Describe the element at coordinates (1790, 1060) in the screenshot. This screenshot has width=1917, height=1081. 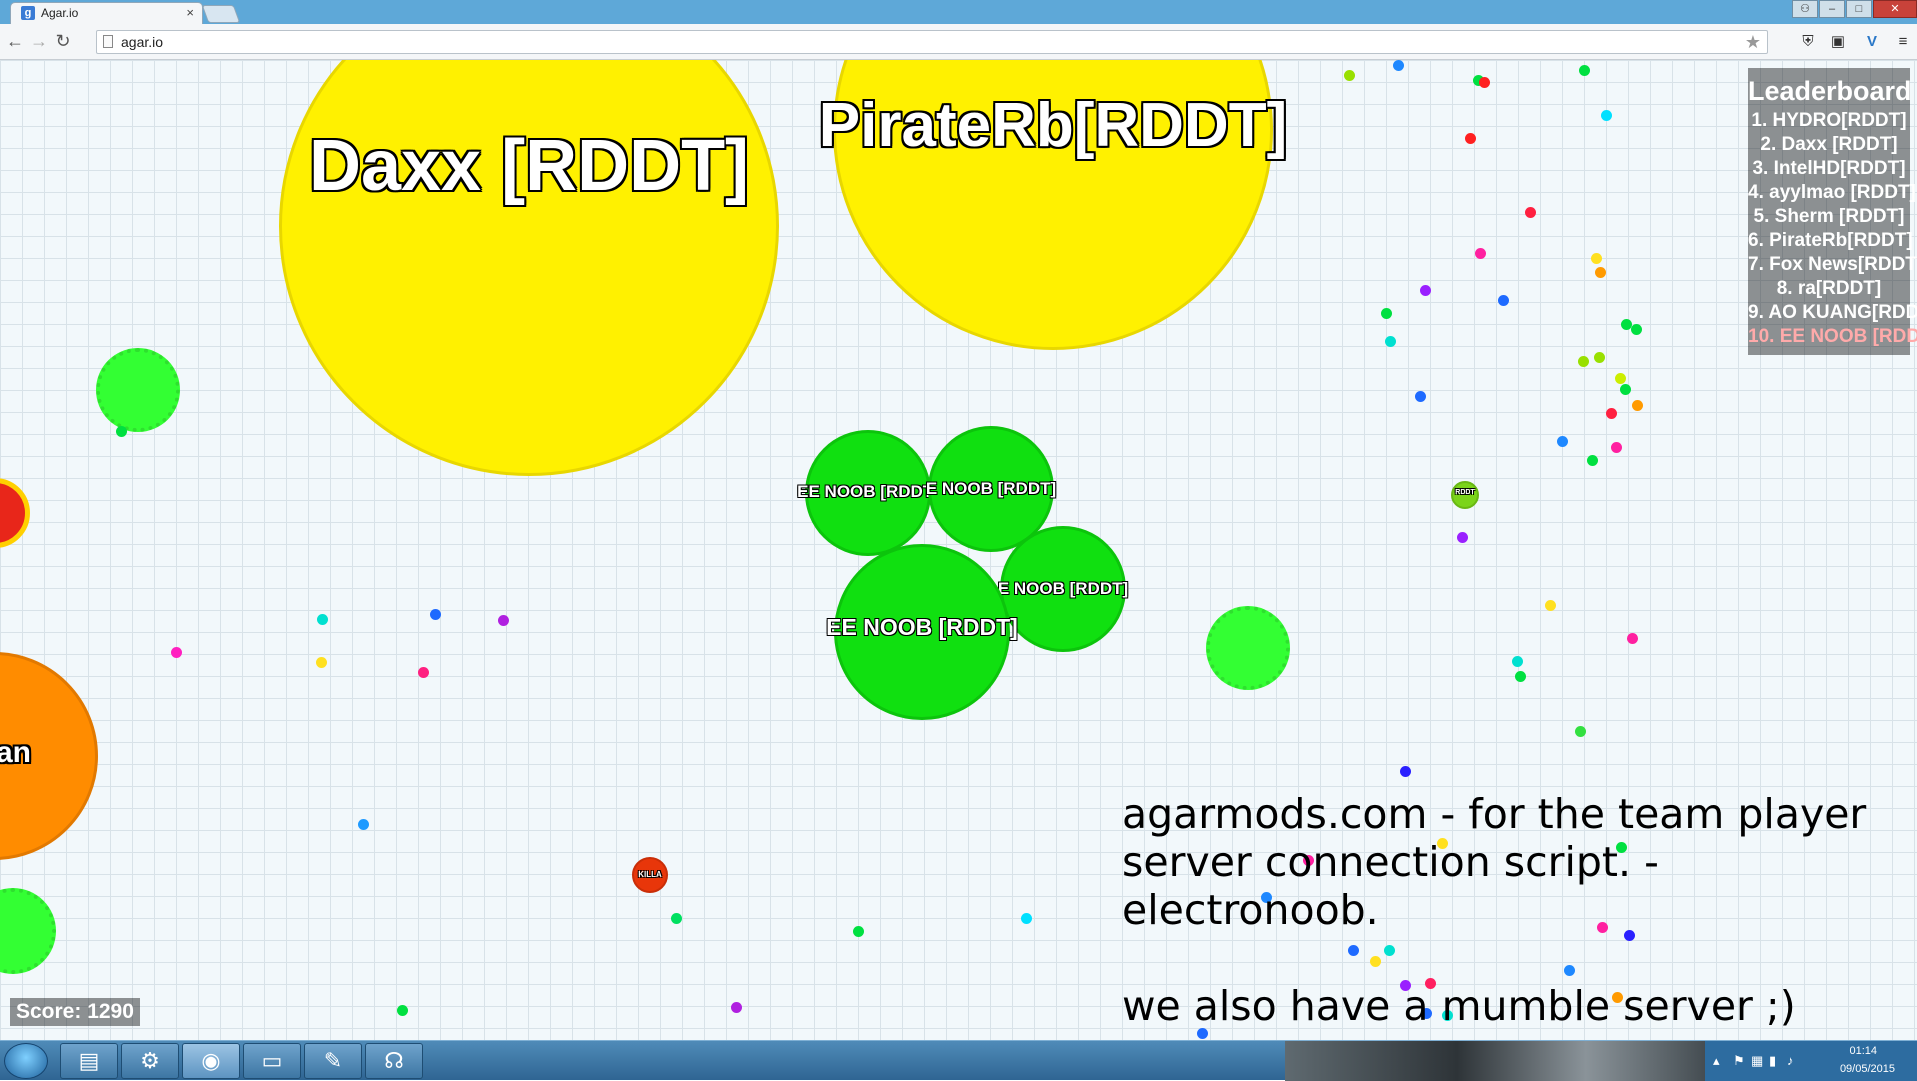
I see `volume-icon: ♪` at that location.